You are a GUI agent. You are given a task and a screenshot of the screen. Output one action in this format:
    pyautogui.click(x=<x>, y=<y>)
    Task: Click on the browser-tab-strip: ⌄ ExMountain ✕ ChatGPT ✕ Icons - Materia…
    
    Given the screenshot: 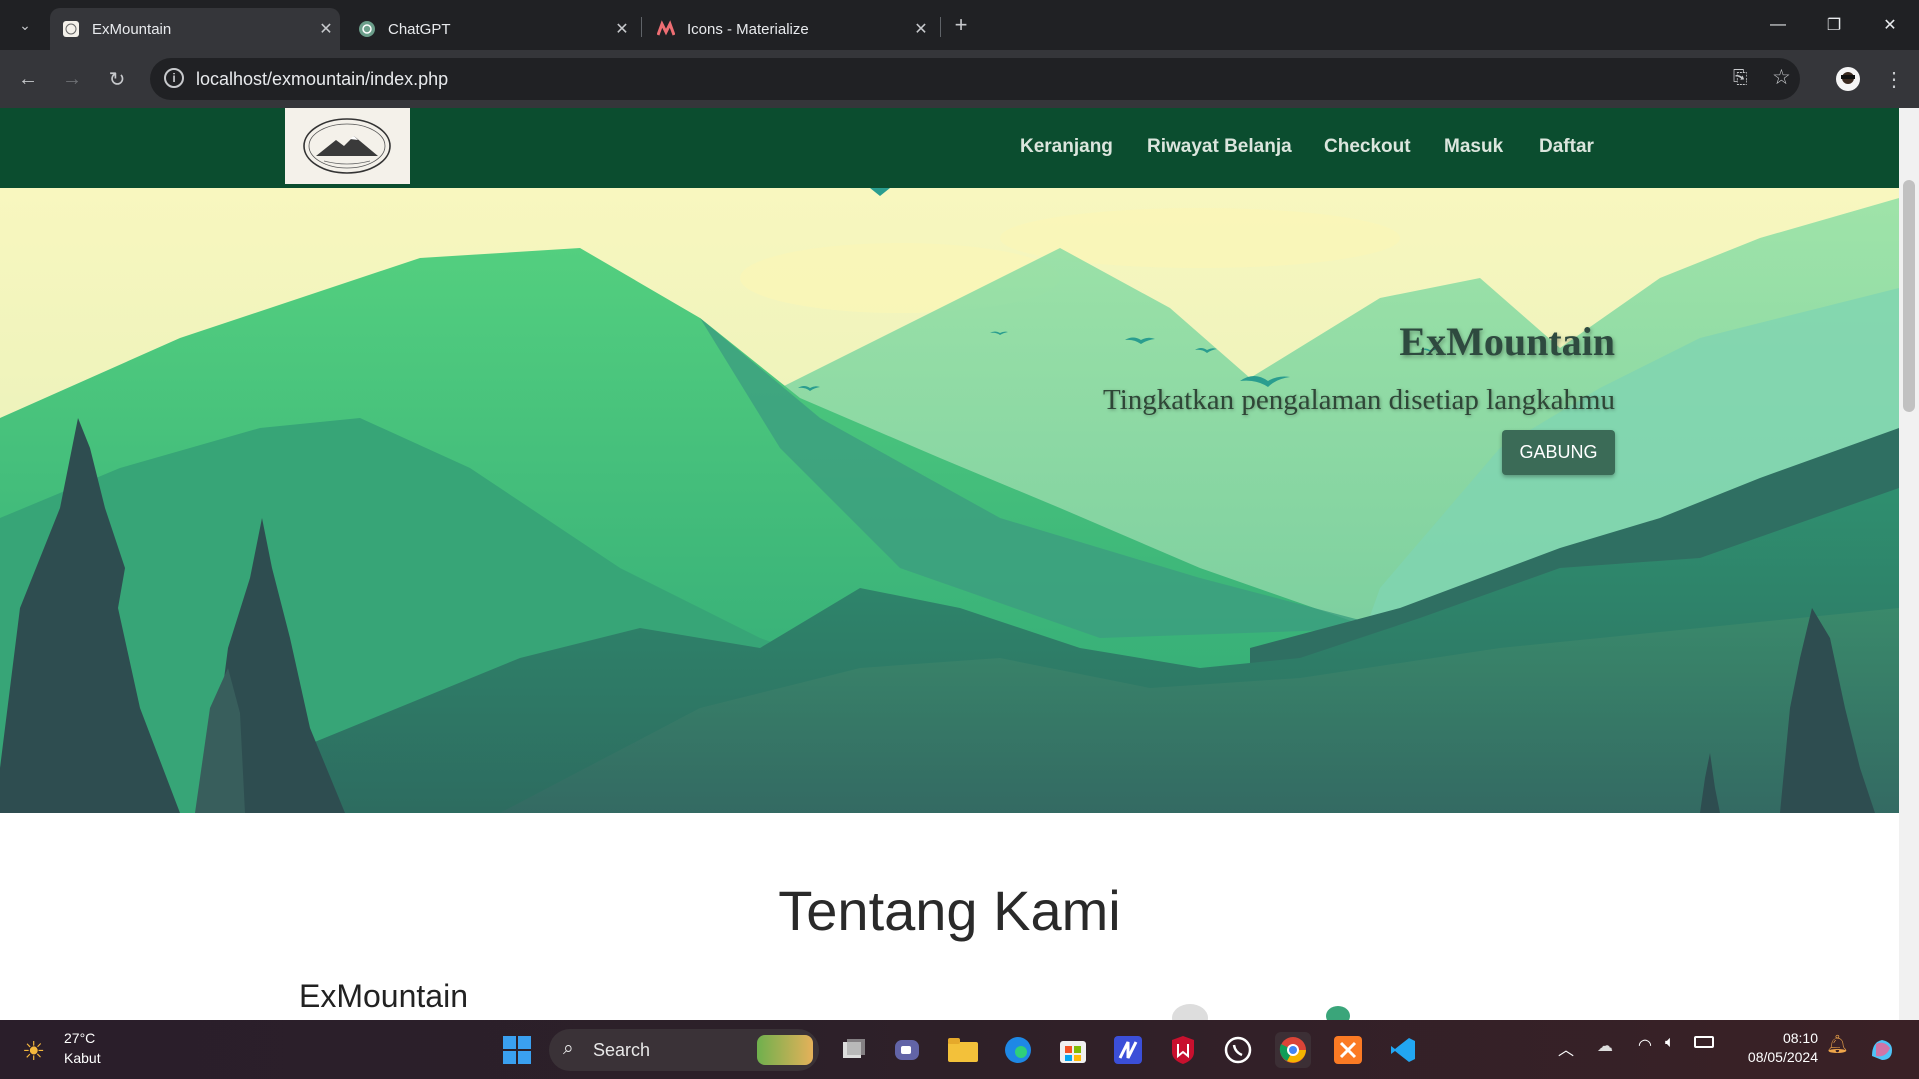 What is the action you would take?
    pyautogui.click(x=959, y=25)
    